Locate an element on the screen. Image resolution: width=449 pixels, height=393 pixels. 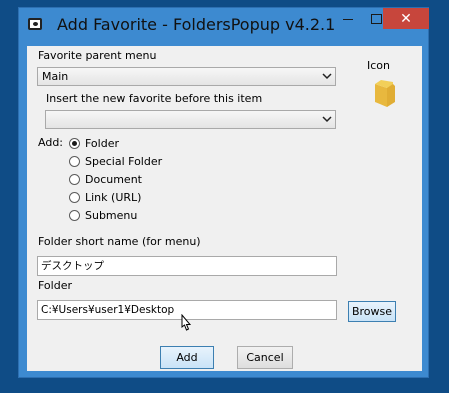
radio-folder: Folder is located at coordinates (94, 143).